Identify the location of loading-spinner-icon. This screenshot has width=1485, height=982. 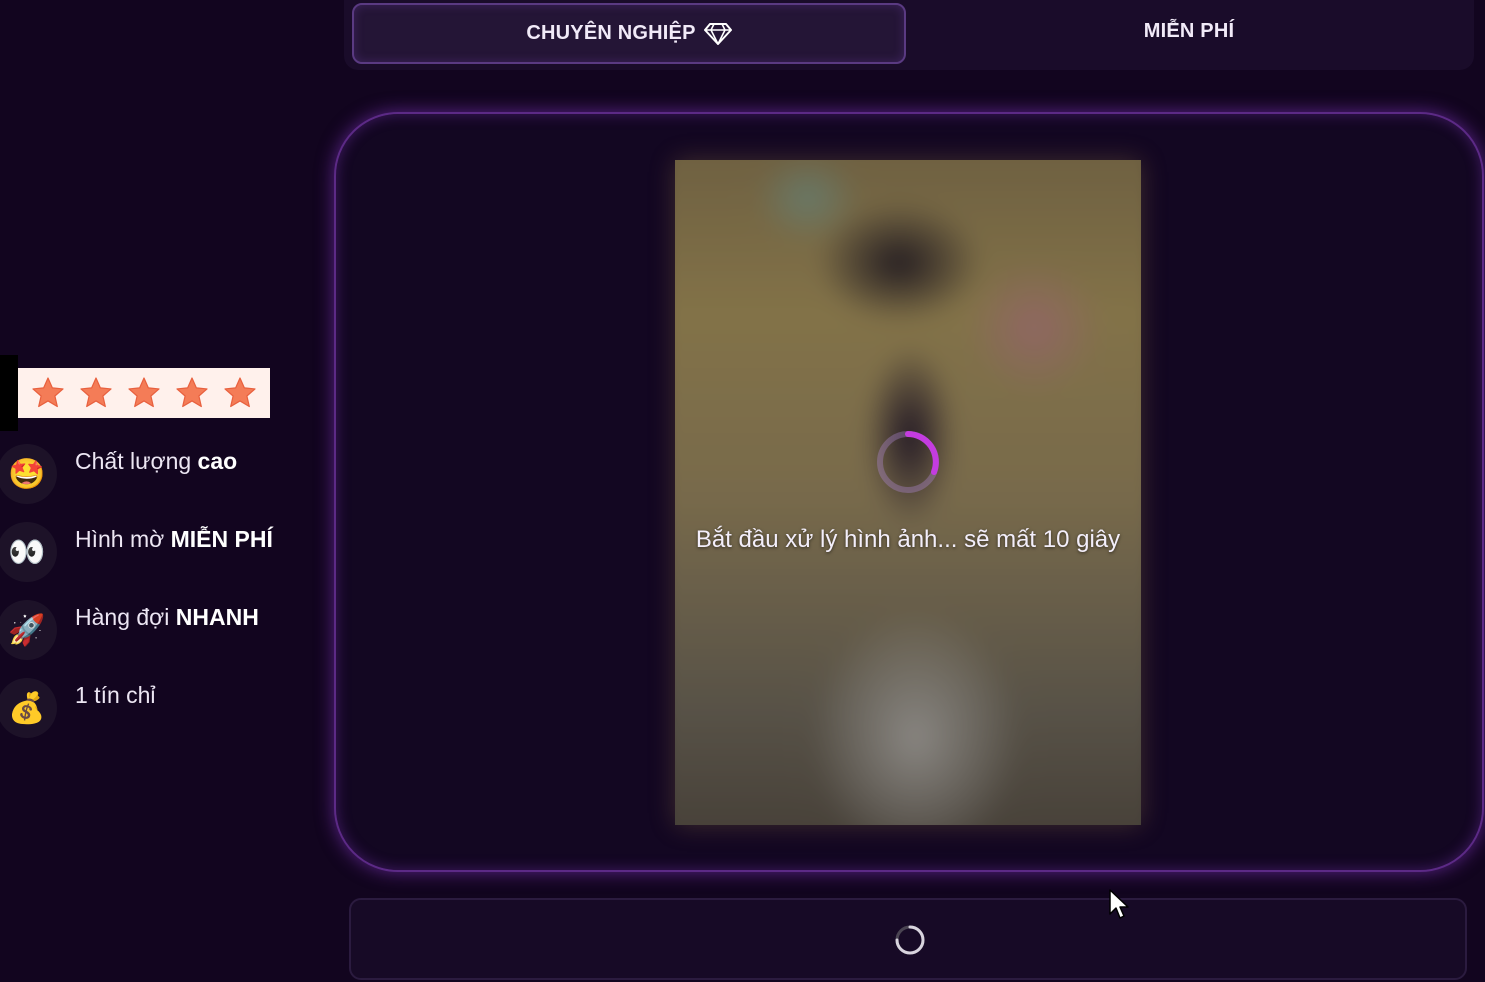
(908, 462).